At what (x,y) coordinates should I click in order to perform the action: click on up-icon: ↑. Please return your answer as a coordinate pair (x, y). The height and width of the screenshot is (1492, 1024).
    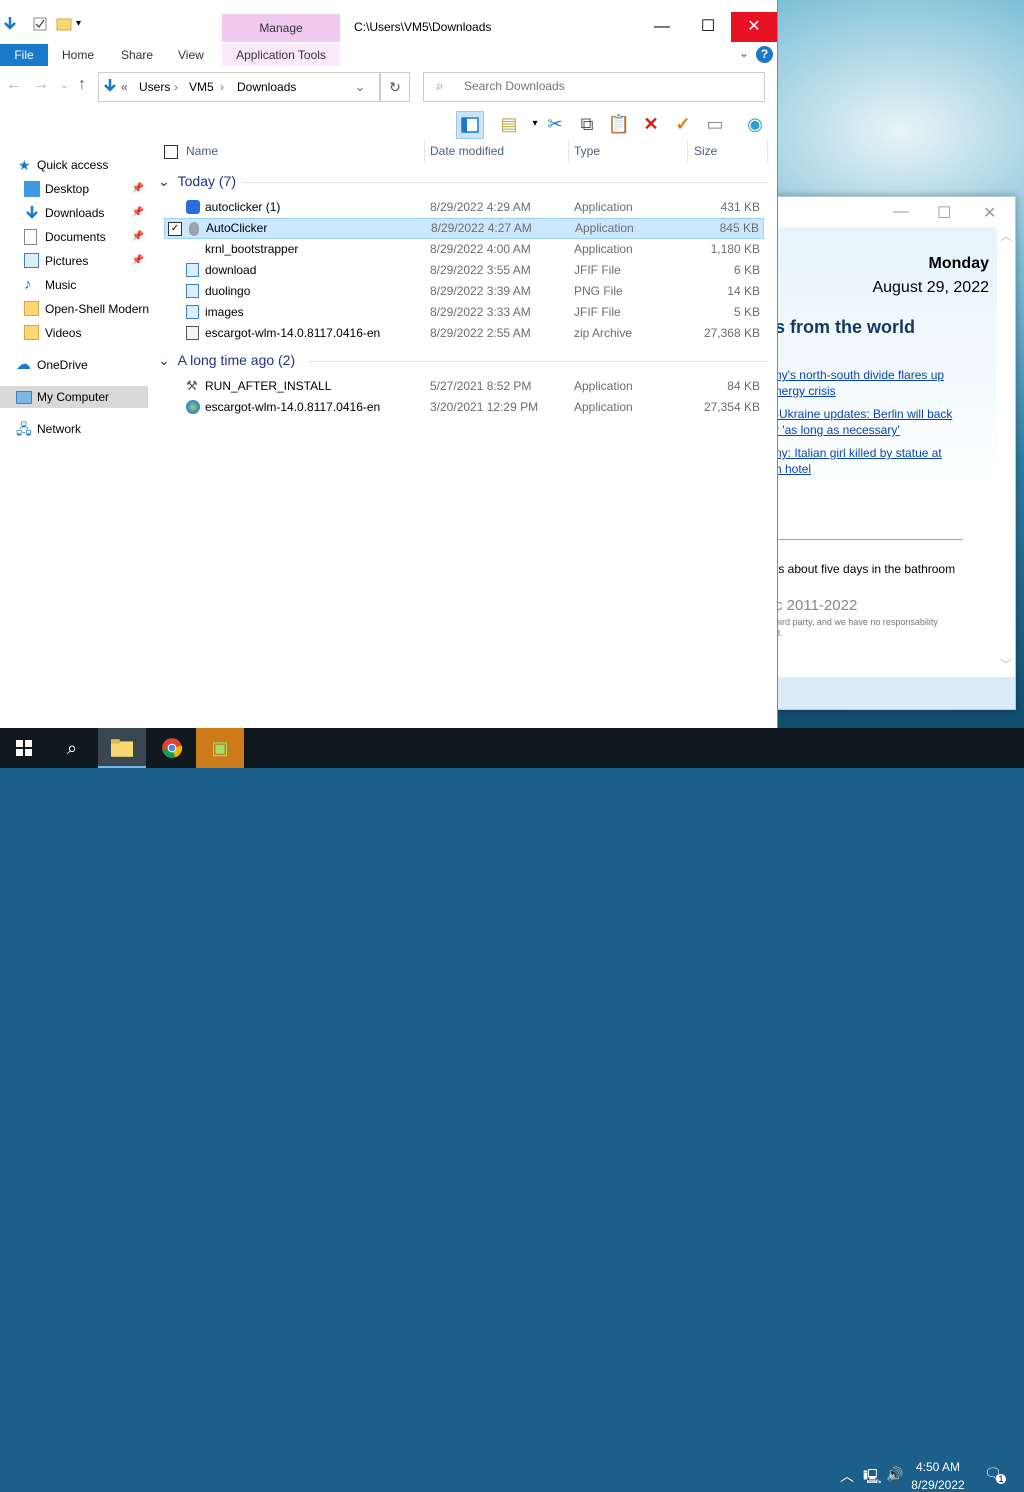
    Looking at the image, I should click on (82, 85).